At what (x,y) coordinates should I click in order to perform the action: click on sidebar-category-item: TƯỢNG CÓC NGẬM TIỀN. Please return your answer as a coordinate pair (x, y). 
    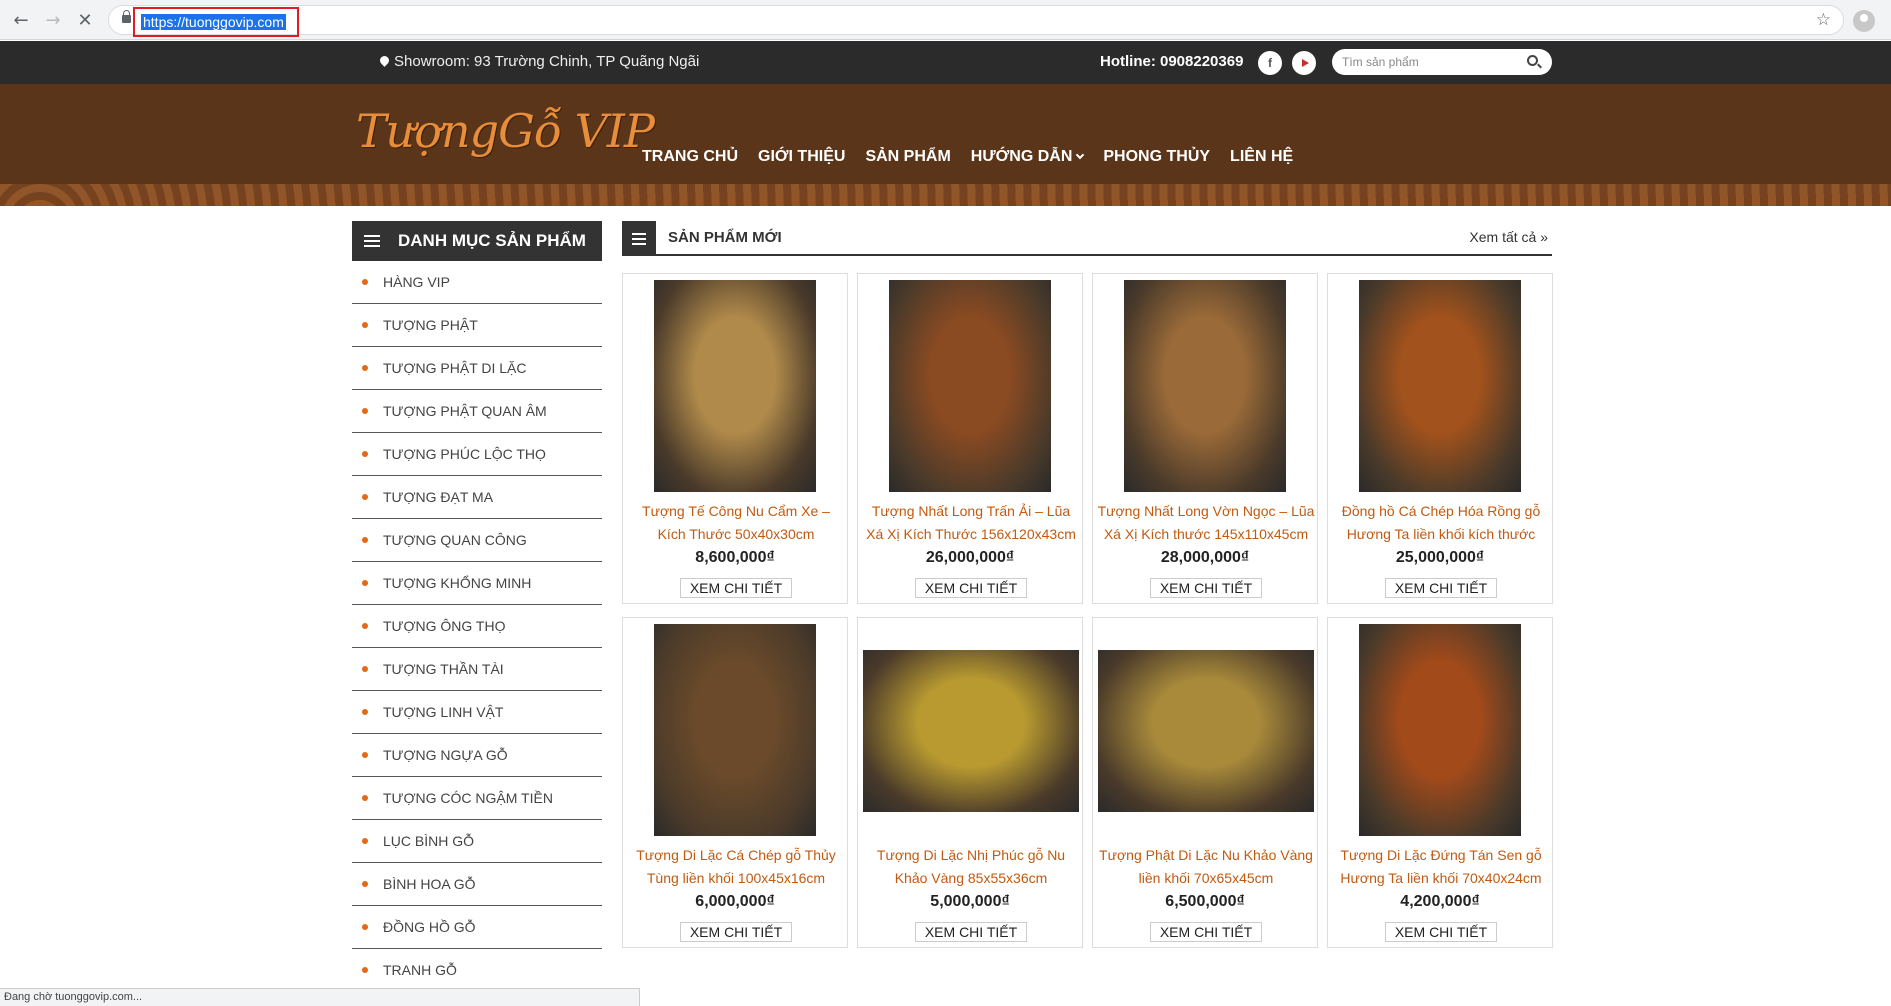
    Looking at the image, I should click on (477, 798).